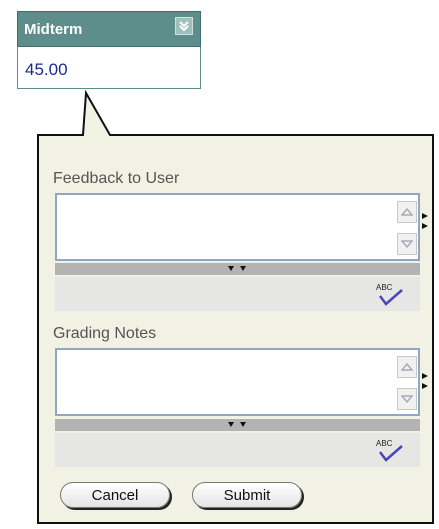  What do you see at coordinates (237, 227) in the screenshot?
I see `feedback-textarea` at bounding box center [237, 227].